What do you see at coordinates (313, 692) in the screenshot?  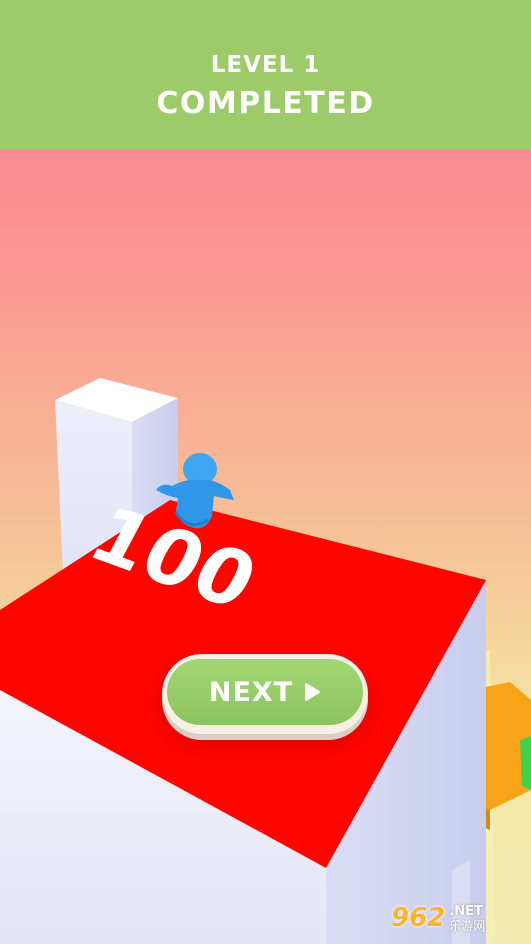 I see `play-icon` at bounding box center [313, 692].